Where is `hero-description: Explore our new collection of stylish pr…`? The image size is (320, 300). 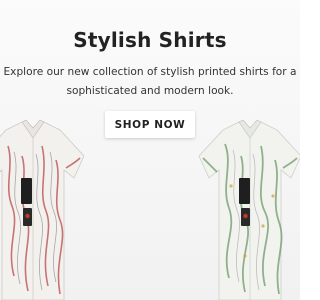 hero-description: Explore our new collection of stylish pr… is located at coordinates (150, 82).